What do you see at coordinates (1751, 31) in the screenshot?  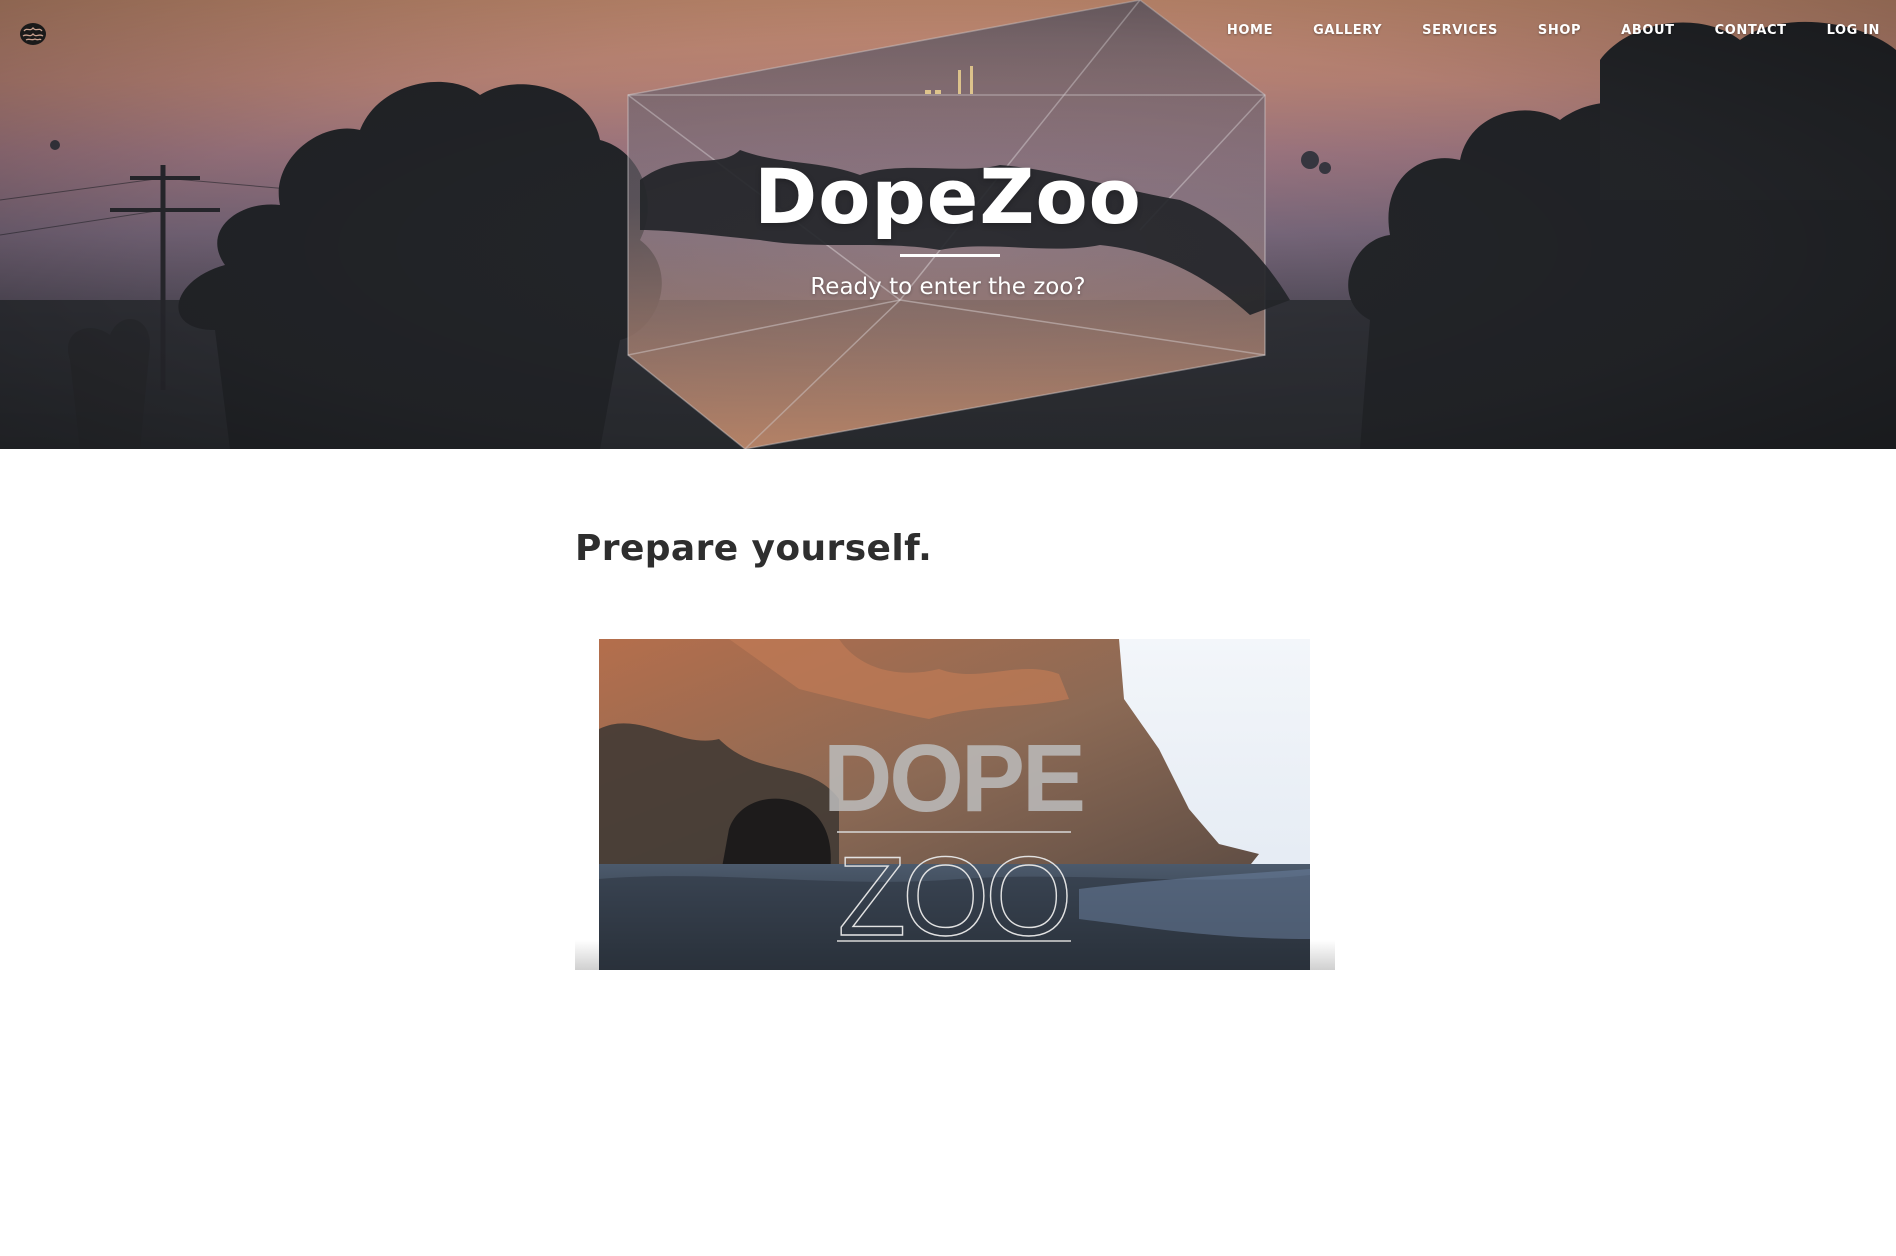 I see `nav-contact: CONTACT` at bounding box center [1751, 31].